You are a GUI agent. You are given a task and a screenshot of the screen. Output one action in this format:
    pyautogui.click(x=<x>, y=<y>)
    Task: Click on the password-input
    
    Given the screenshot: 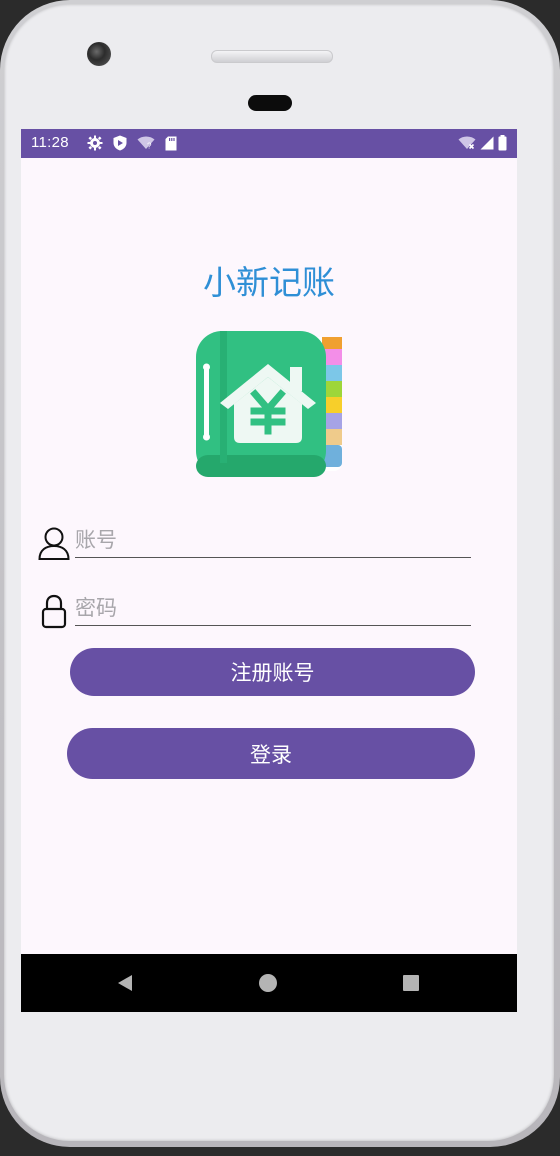 What is the action you would take?
    pyautogui.click(x=273, y=609)
    